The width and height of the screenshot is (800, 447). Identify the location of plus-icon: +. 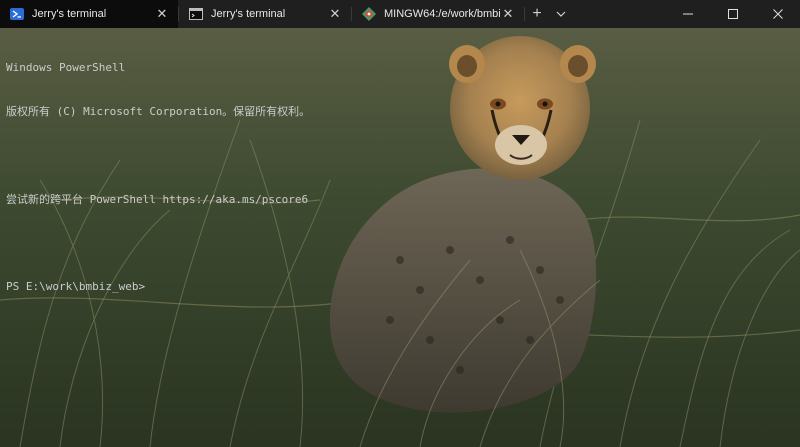
(537, 13).